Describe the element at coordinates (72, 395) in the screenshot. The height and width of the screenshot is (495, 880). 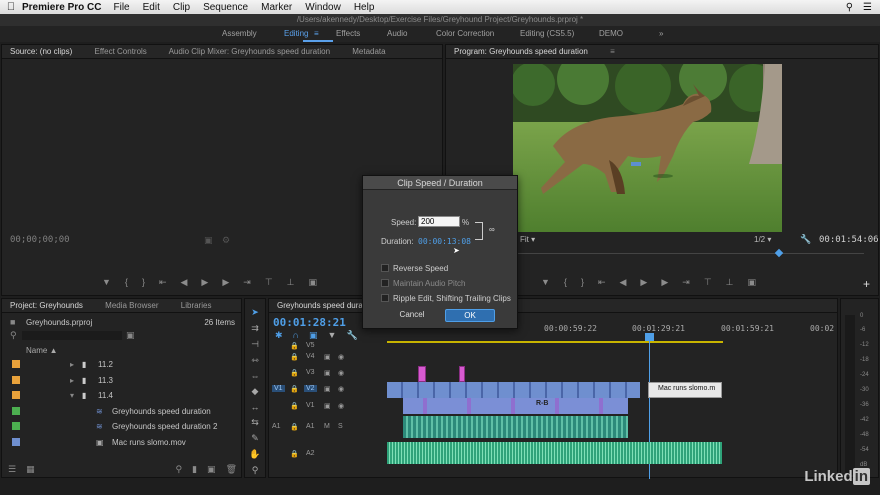
I see `collapse-arrow-icon: ▾` at that location.